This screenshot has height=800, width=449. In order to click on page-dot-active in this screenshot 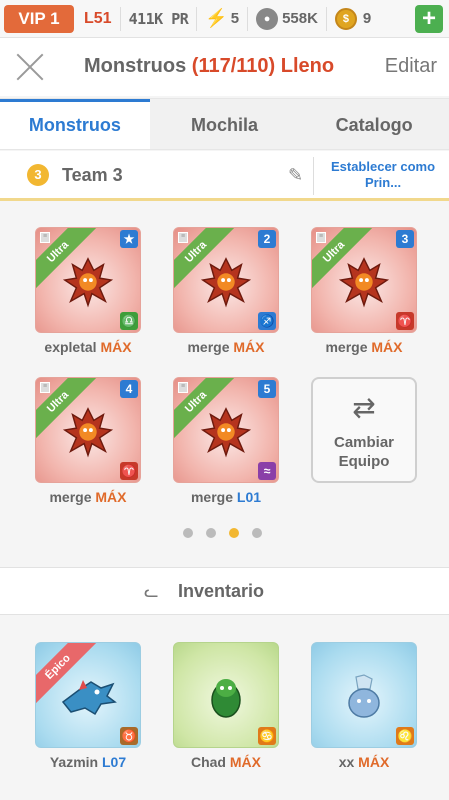, I will do `click(234, 533)`.